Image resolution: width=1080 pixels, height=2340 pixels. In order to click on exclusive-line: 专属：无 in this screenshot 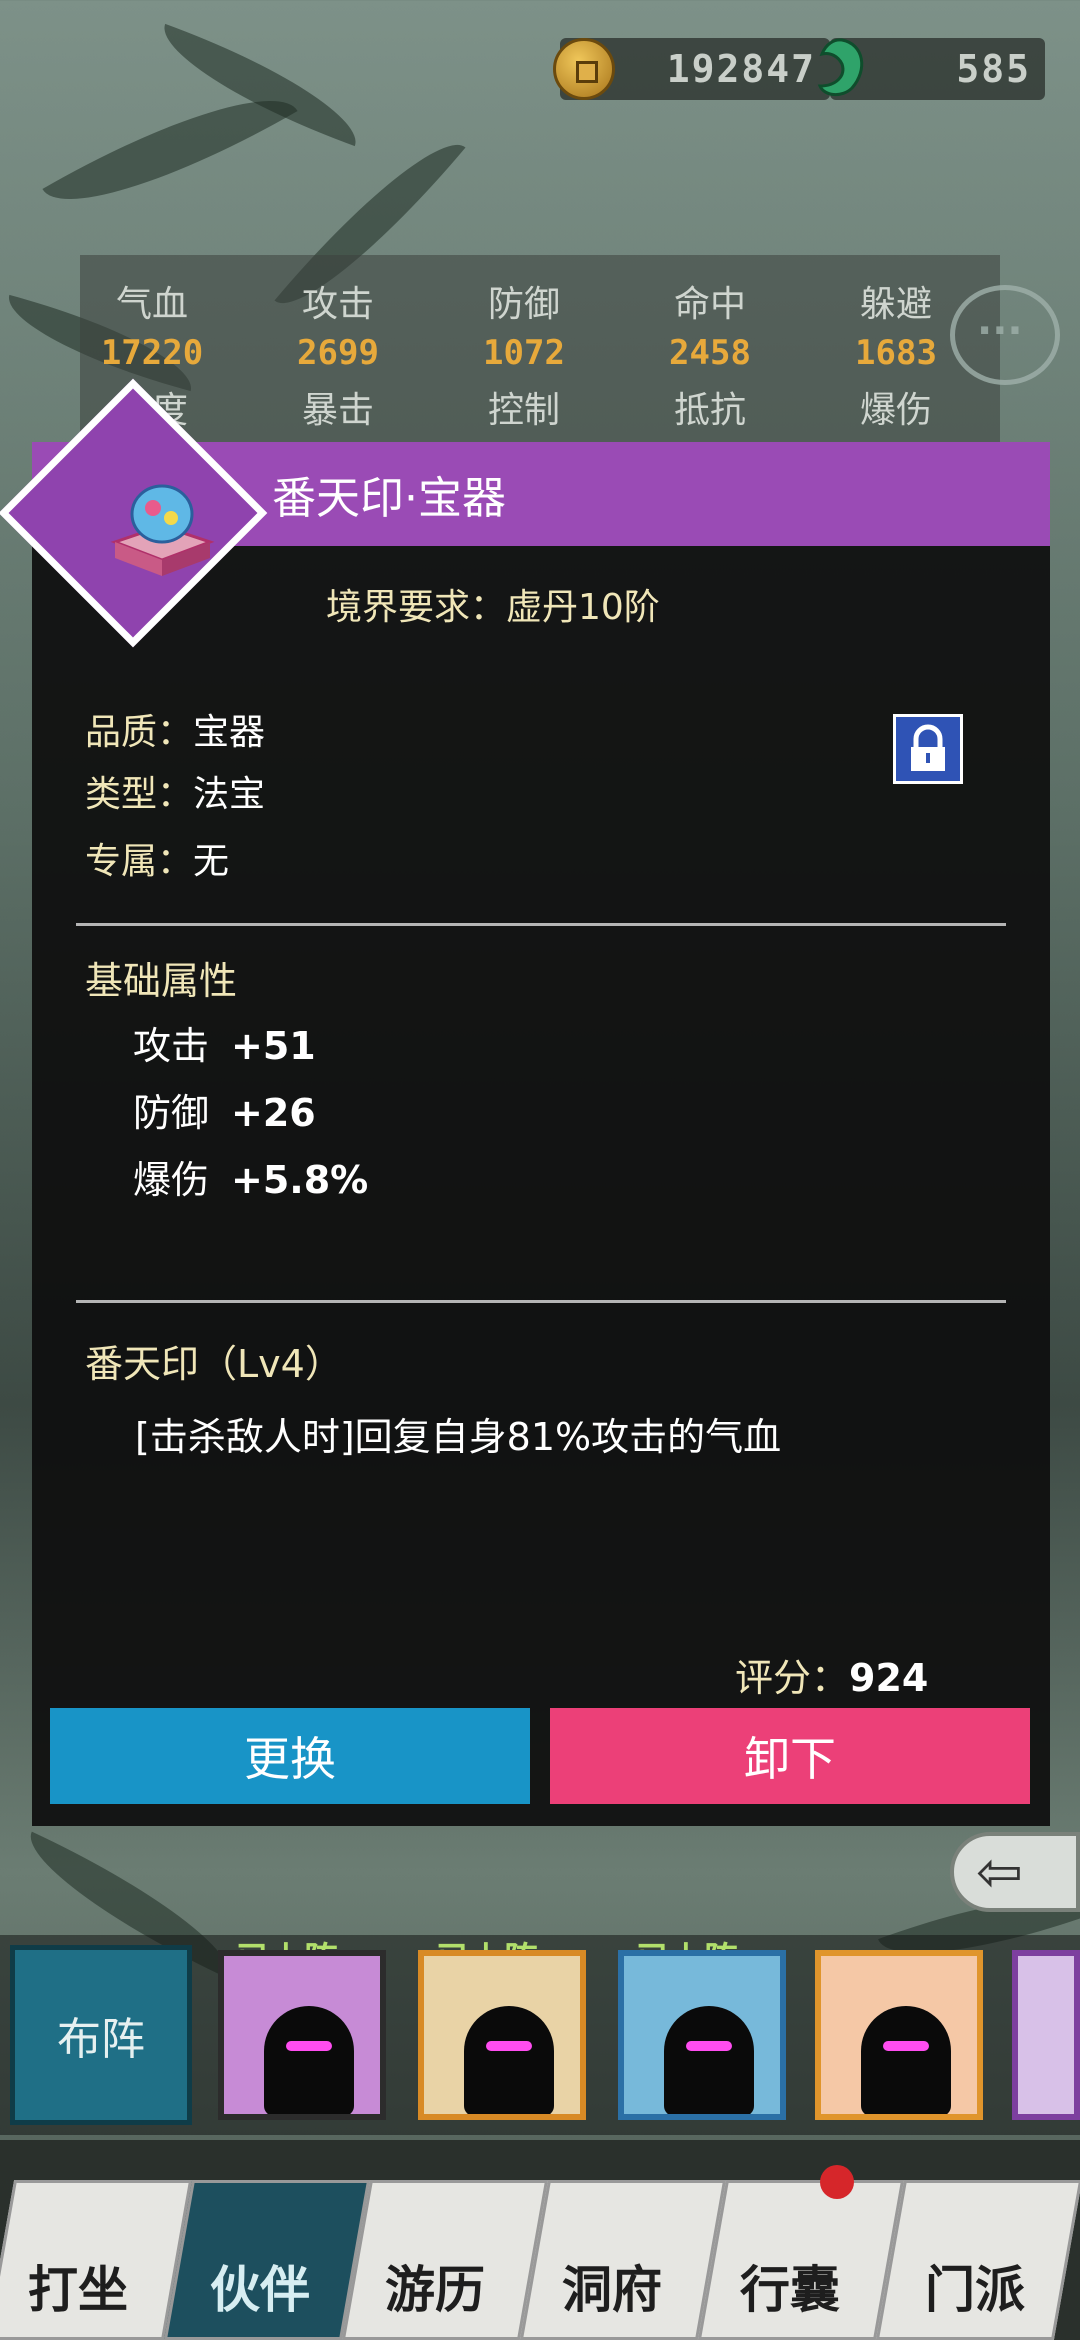, I will do `click(157, 858)`.